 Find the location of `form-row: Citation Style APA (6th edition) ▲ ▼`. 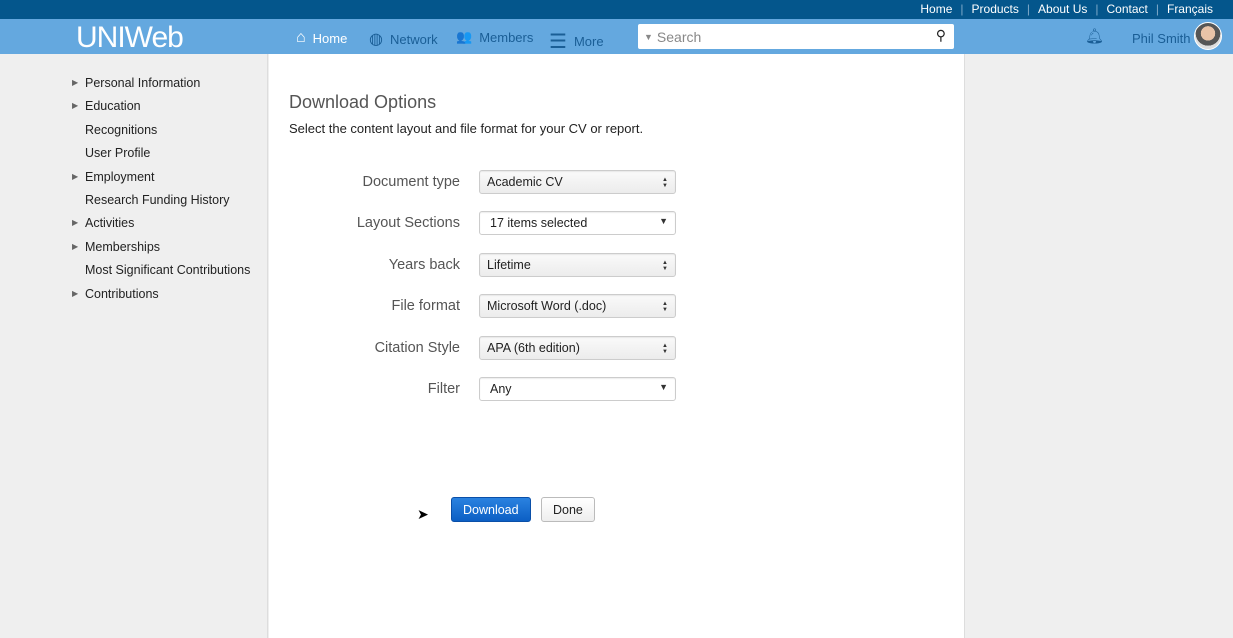

form-row: Citation Style APA (6th edition) ▲ ▼ is located at coordinates (617, 347).